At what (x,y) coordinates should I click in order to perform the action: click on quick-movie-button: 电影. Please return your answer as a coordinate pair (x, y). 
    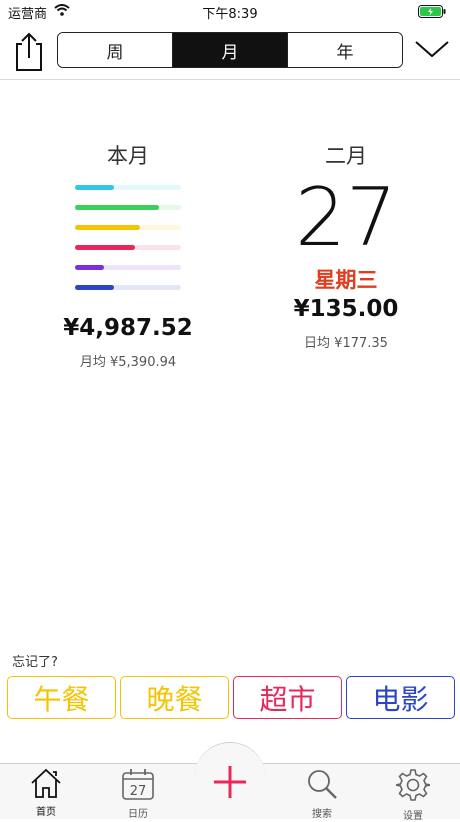
    Looking at the image, I should click on (400, 697).